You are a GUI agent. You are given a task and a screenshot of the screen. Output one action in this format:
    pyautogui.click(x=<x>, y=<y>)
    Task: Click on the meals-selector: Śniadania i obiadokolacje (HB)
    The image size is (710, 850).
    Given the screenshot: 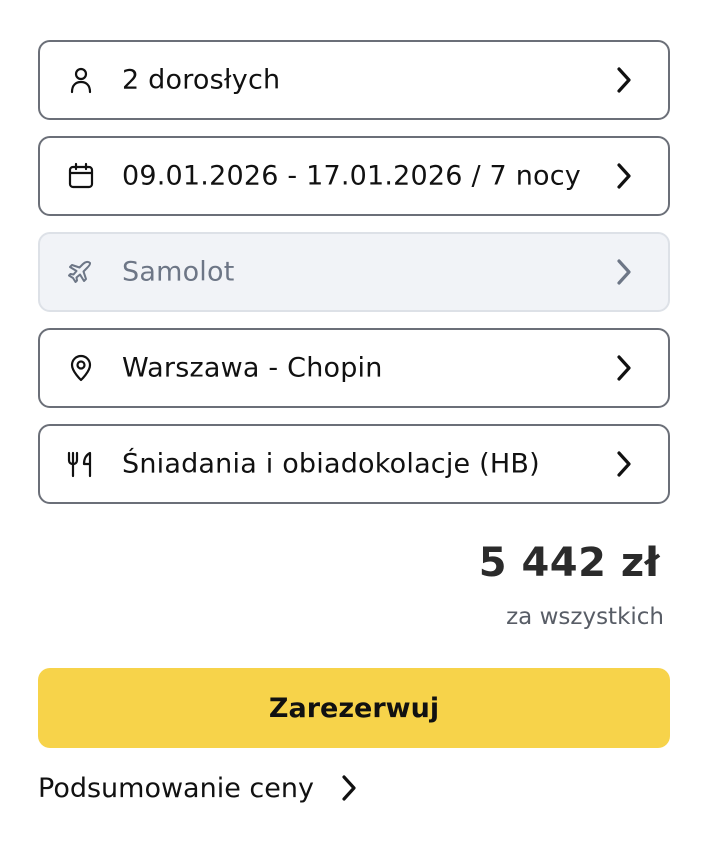 What is the action you would take?
    pyautogui.click(x=354, y=464)
    